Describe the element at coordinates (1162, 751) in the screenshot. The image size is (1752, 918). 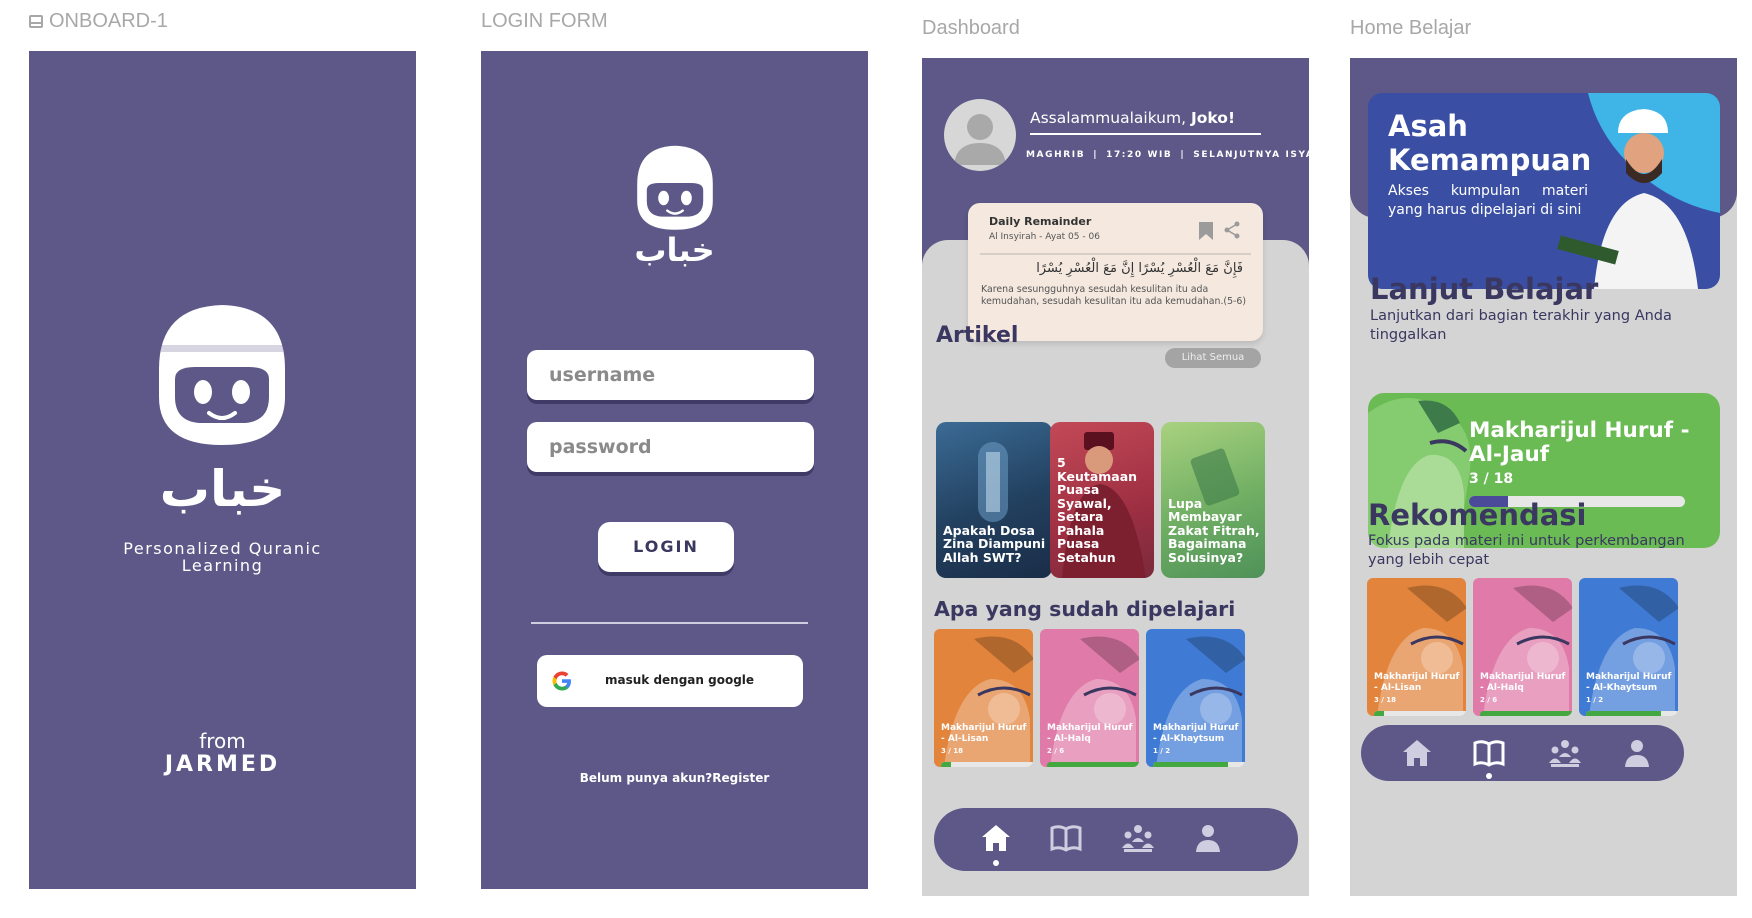
I see `lesson-count: 1 / 2` at that location.